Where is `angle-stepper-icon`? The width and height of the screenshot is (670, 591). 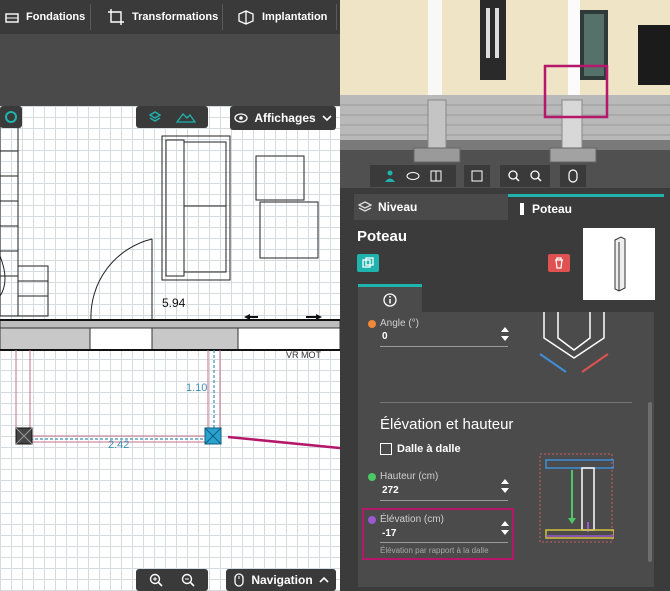
angle-stepper-icon is located at coordinates (505, 334).